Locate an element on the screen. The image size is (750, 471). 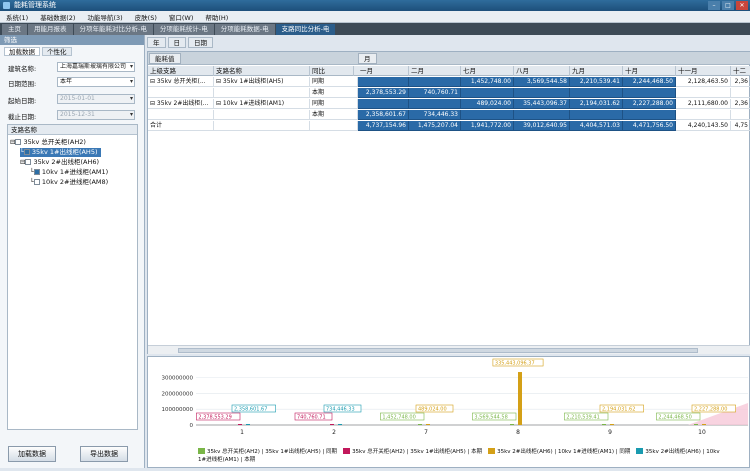
checkbox-icon is located at coordinates (36, 172).